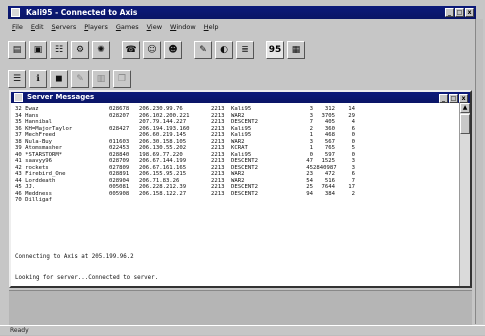 This screenshot has height=336, width=485. What do you see at coordinates (17, 50) in the screenshot?
I see `open-icon: ▤` at bounding box center [17, 50].